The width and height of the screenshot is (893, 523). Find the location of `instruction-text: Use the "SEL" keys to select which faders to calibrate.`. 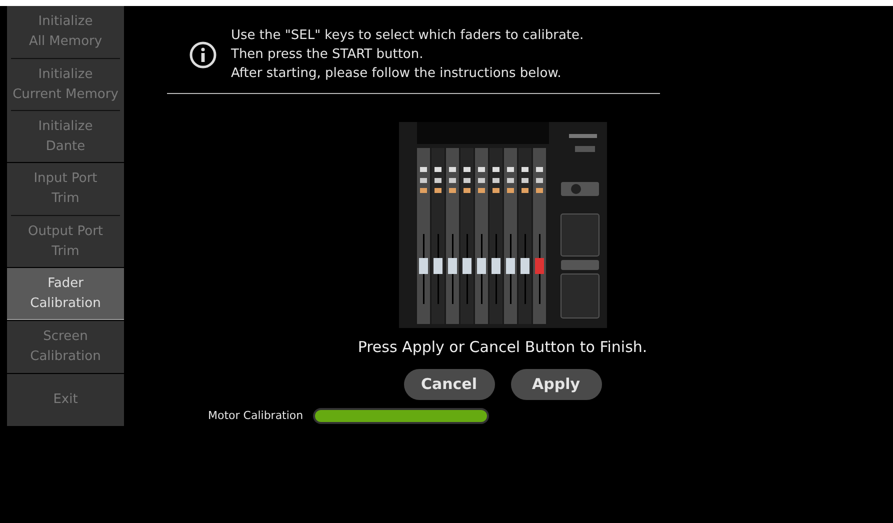

instruction-text: Use the "SEL" keys to select which faders to calibrate. is located at coordinates (407, 36).